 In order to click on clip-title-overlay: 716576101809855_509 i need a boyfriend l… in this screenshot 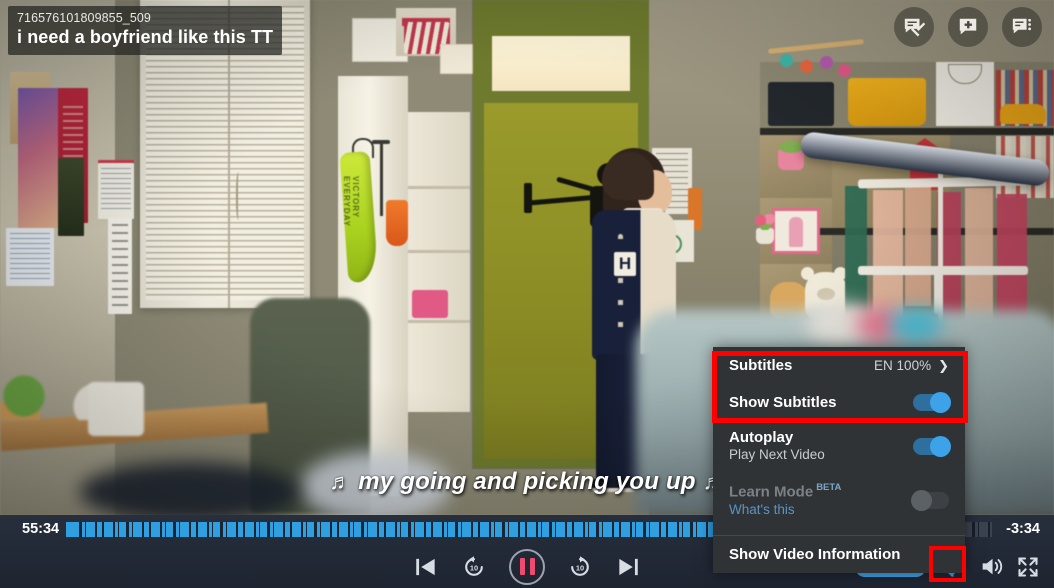, I will do `click(145, 30)`.